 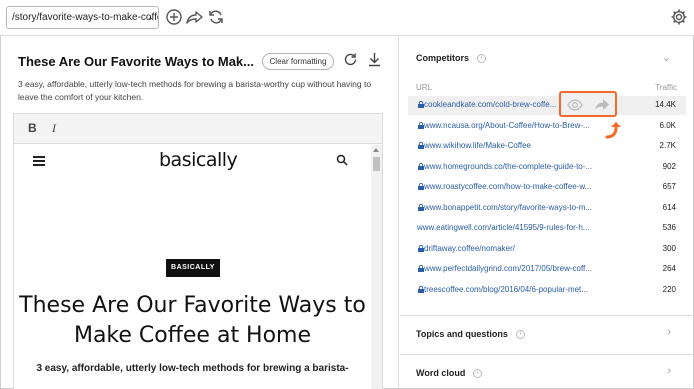 I want to click on gear-icon, so click(x=679, y=17).